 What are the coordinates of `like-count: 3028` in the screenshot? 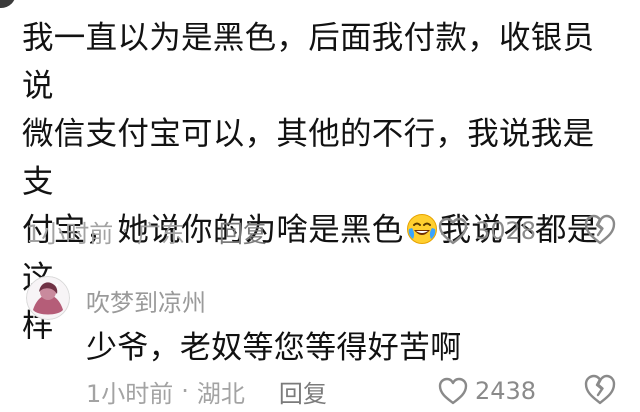 It's located at (506, 231).